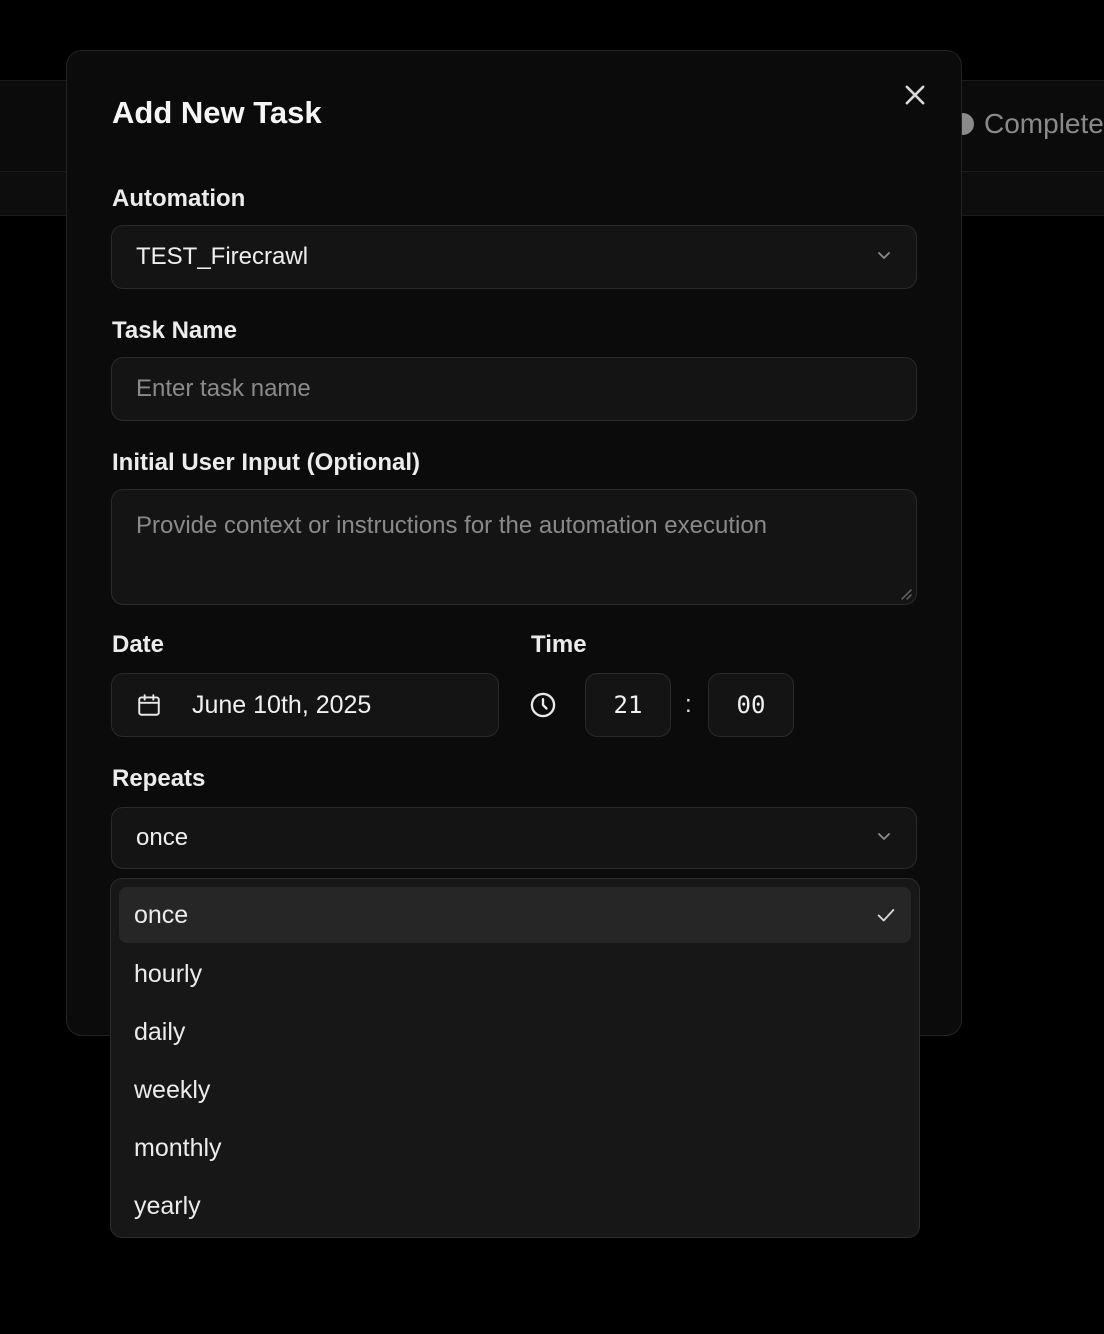  I want to click on repeats-label: Repeats, so click(159, 778).